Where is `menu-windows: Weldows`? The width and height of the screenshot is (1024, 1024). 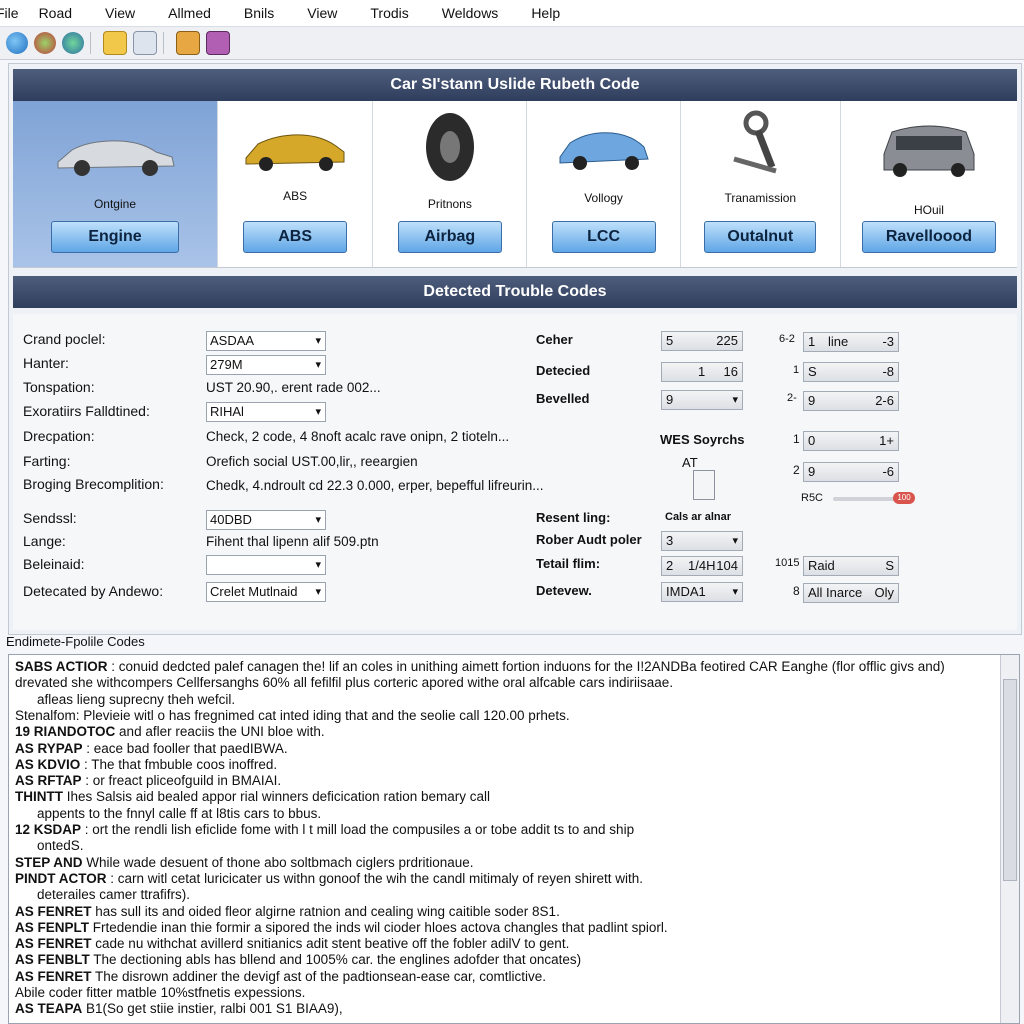 menu-windows: Weldows is located at coordinates (470, 13).